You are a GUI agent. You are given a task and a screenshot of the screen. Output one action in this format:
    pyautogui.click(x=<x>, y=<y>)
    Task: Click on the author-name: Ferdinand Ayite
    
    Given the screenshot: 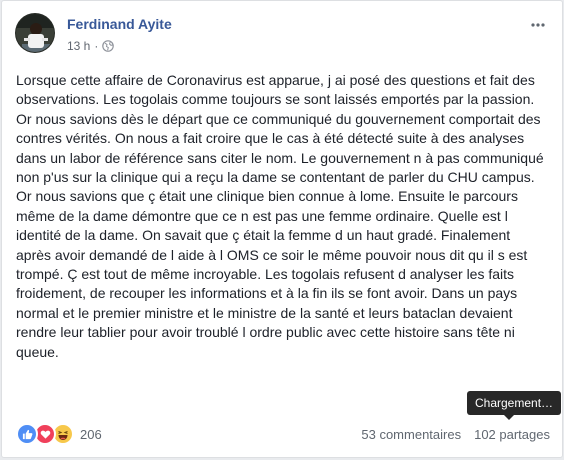 What is the action you would take?
    pyautogui.click(x=119, y=24)
    